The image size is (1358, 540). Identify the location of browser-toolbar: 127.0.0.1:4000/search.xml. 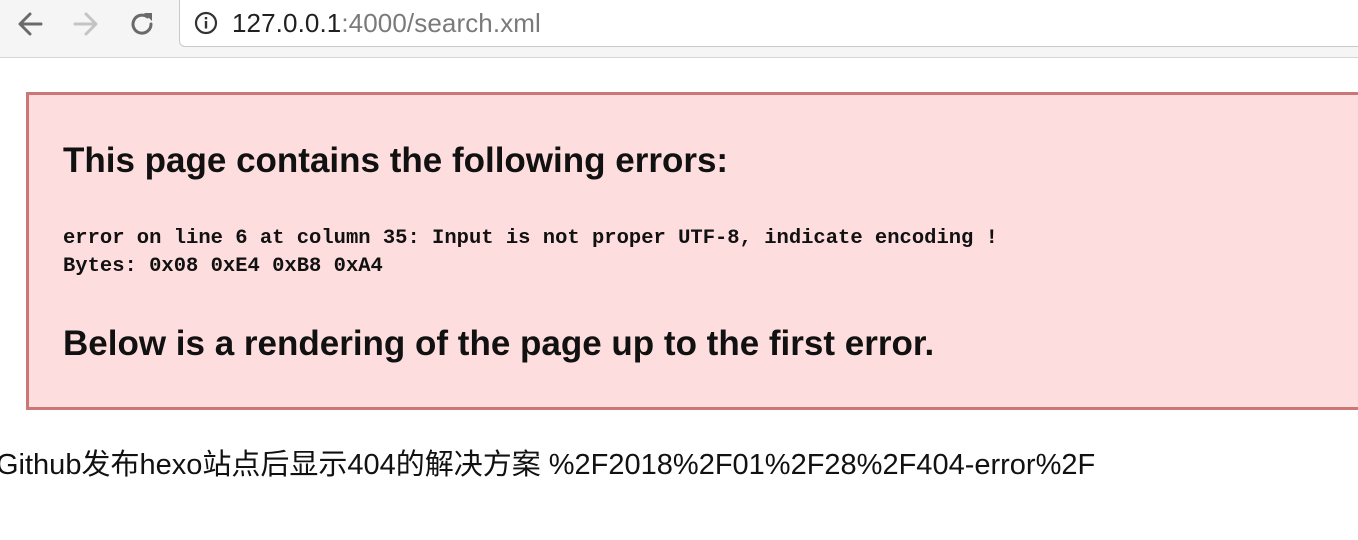
(679, 29).